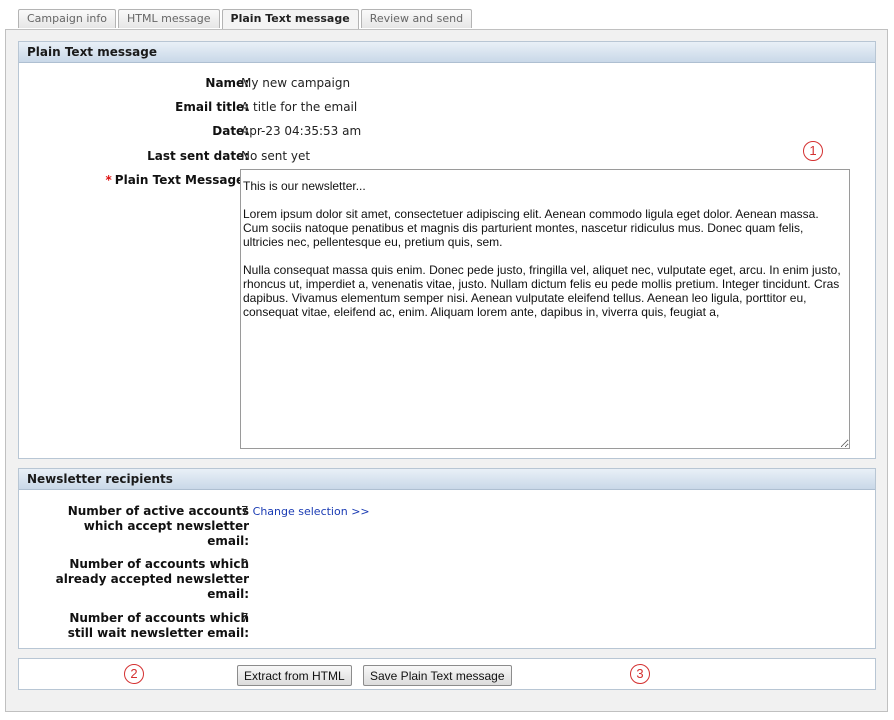  Describe the element at coordinates (447, 52) in the screenshot. I see `panel-header: Plain Text message` at that location.